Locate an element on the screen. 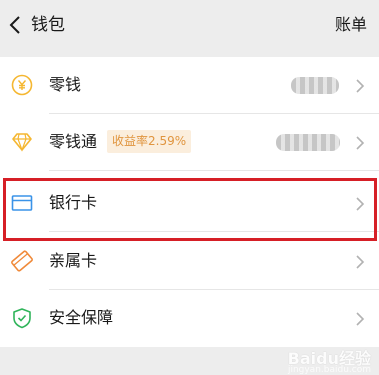  chevron-left-icon is located at coordinates (14, 25).